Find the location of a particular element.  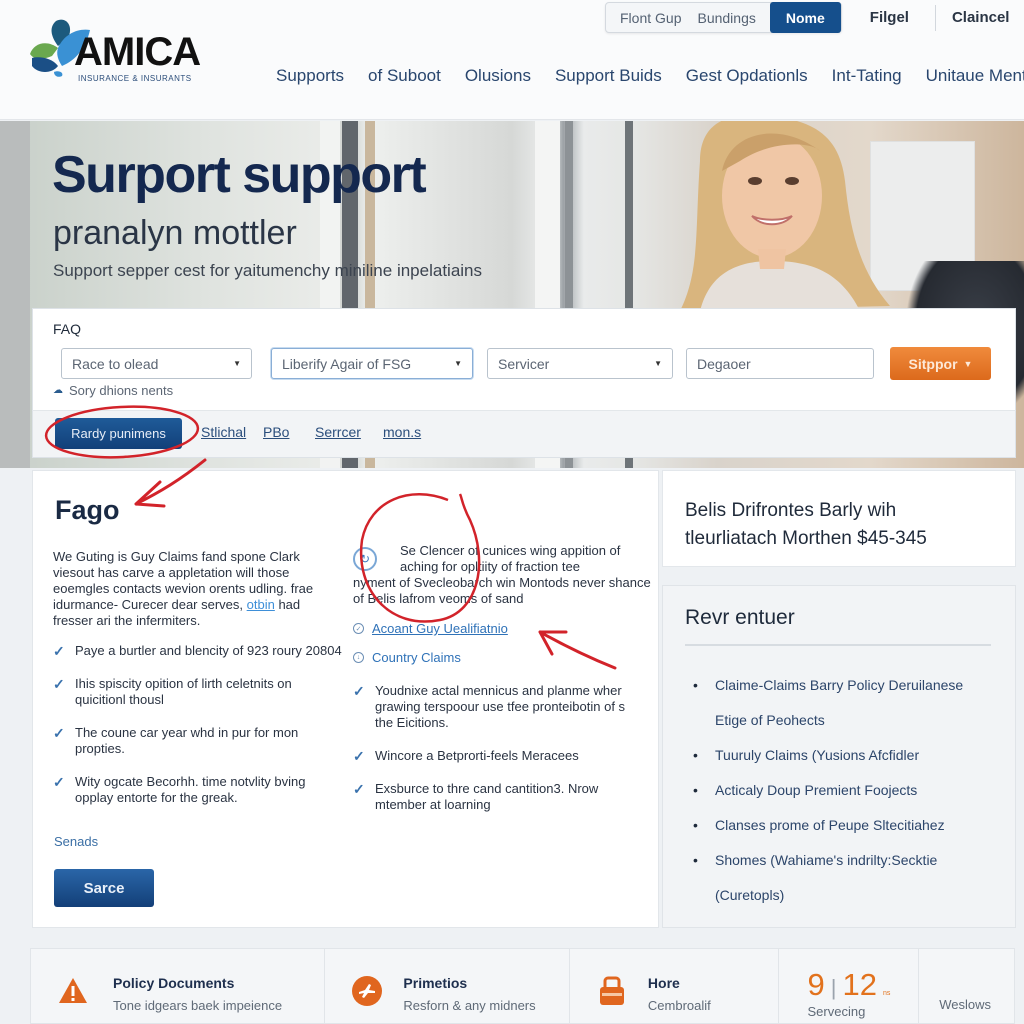

faq-select-service-value: Servicer is located at coordinates (524, 363).